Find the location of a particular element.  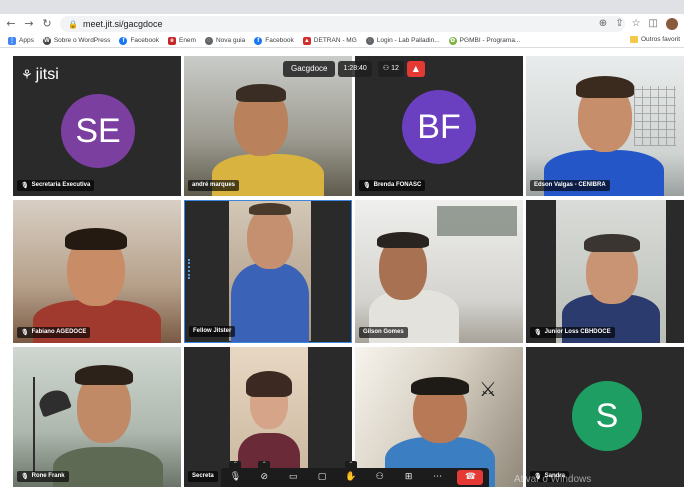

meeting-header: Gacgdoce 1:28:40 ⚇ 12 ▲ is located at coordinates (354, 69).